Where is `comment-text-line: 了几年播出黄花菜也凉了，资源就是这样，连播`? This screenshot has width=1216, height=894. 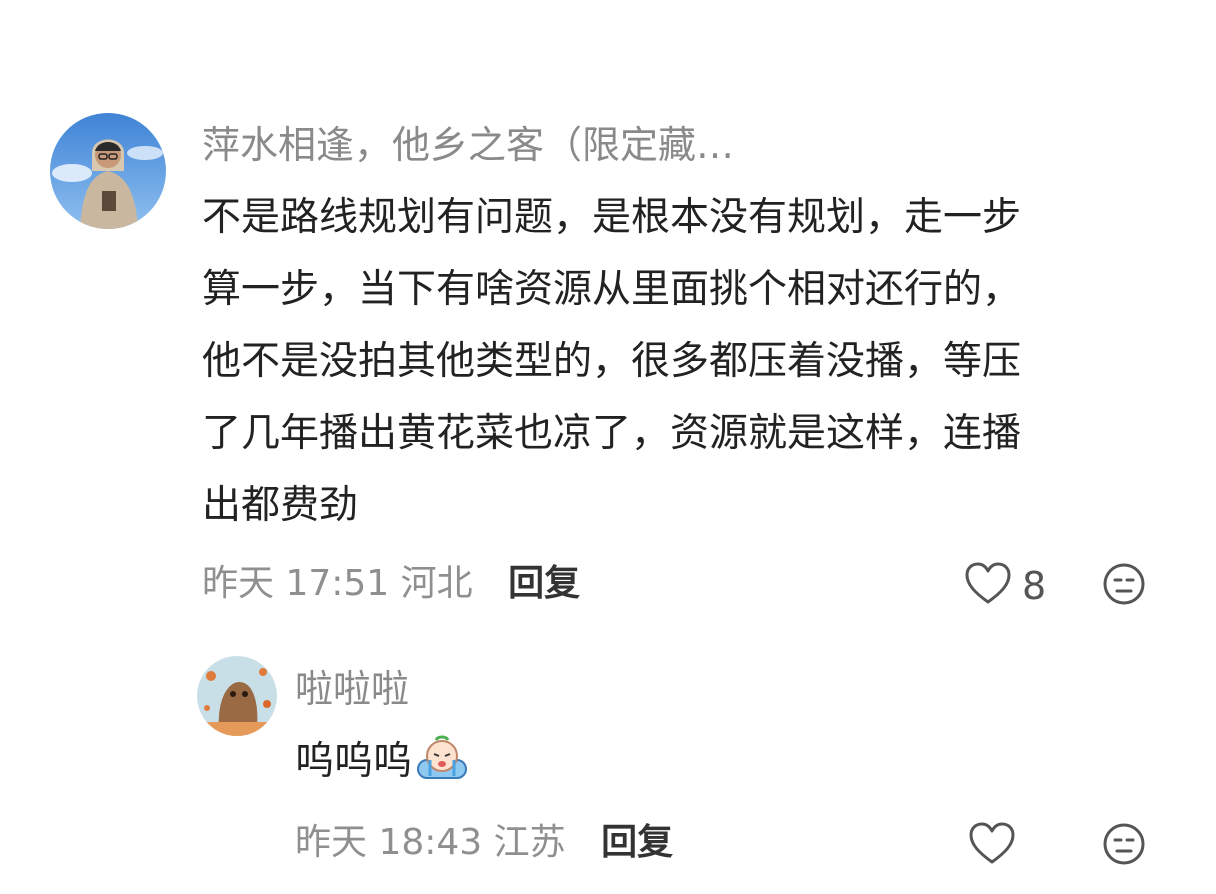 comment-text-line: 了几年播出黄花菜也凉了，资源就是这样，连播 is located at coordinates (612, 433).